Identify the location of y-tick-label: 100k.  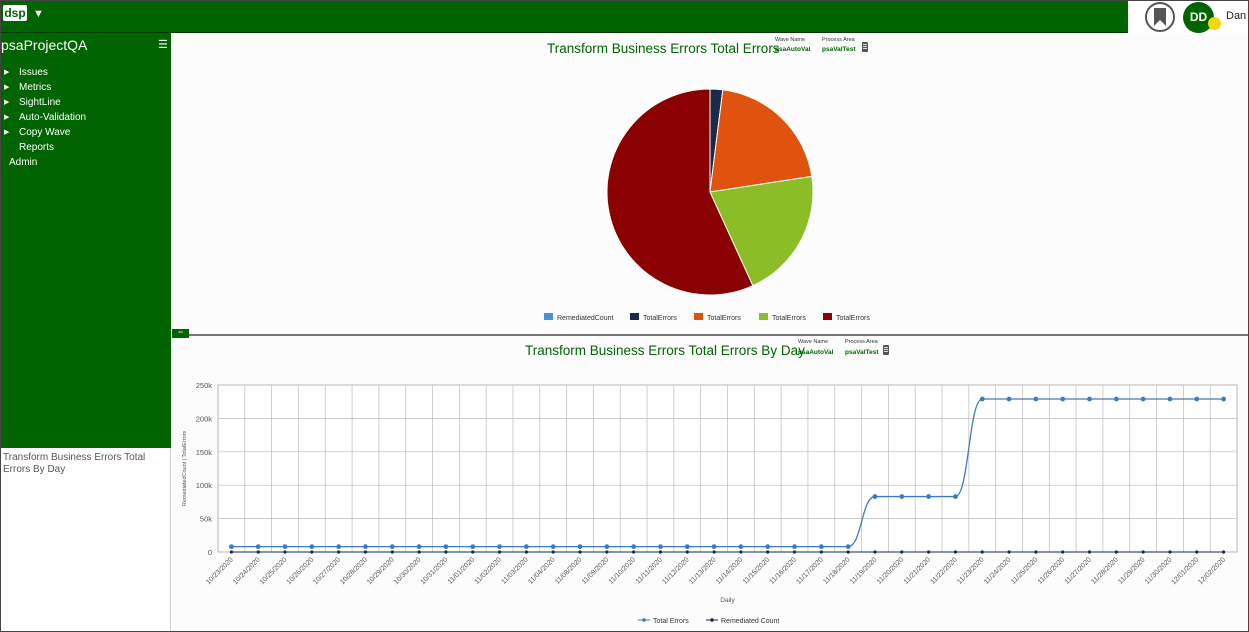
(204, 485).